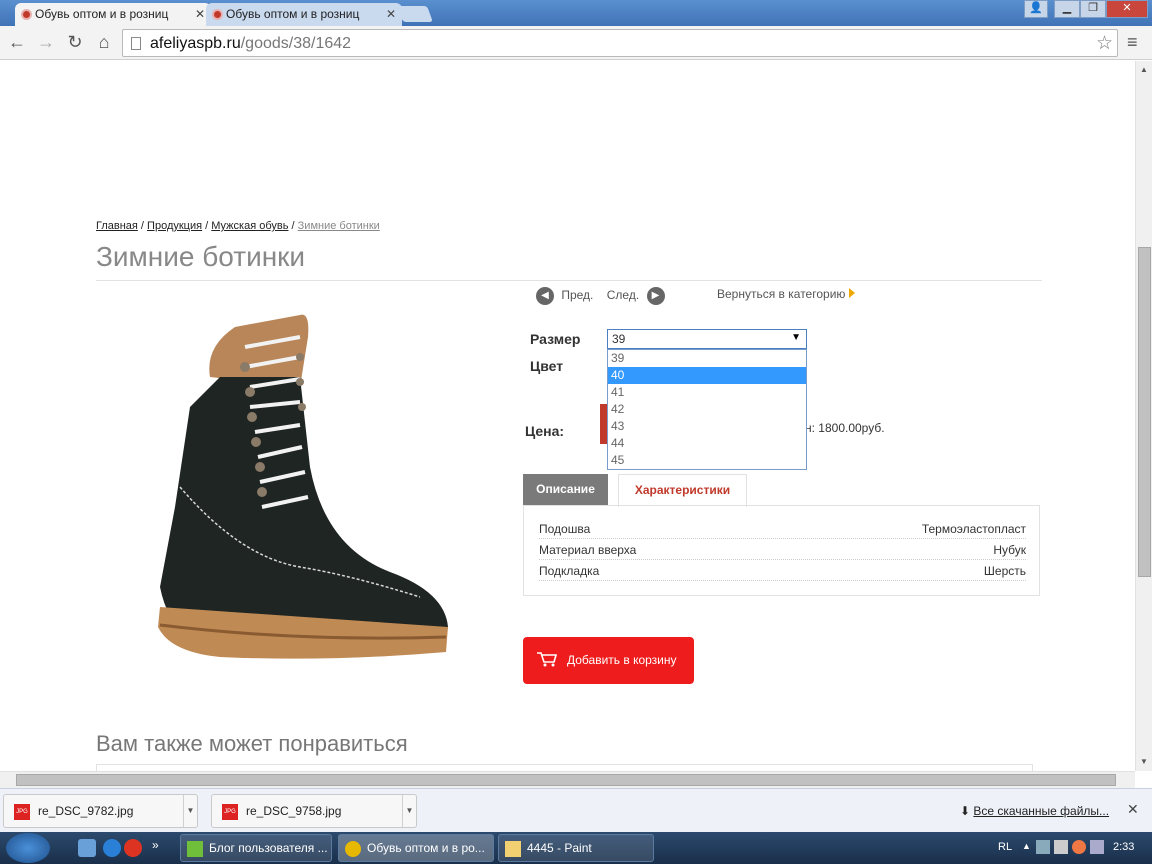  I want to click on tray-expand-icon: ▲, so click(1026, 846).